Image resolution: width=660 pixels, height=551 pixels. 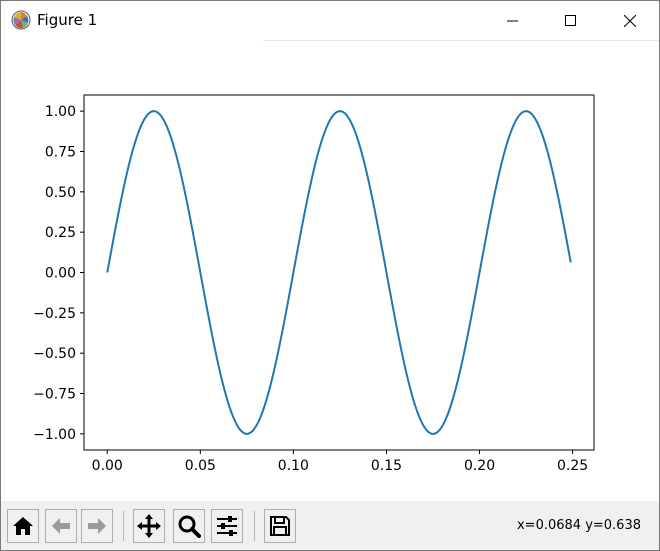 I want to click on y-tick-label: 0.50, so click(x=60, y=193).